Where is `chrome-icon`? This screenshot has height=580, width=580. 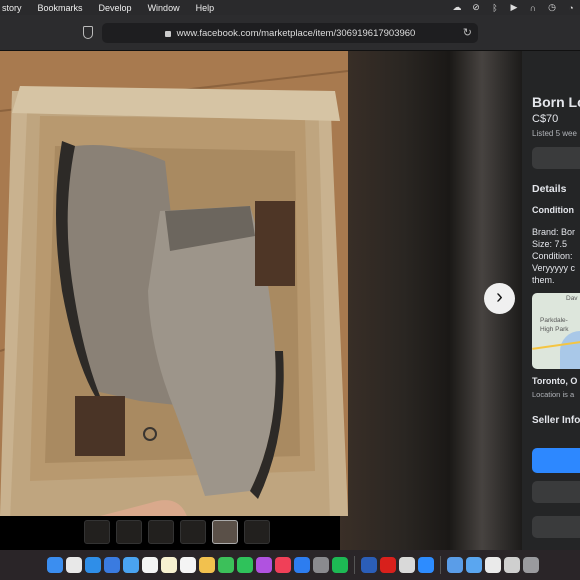
chrome-icon is located at coordinates (74, 565).